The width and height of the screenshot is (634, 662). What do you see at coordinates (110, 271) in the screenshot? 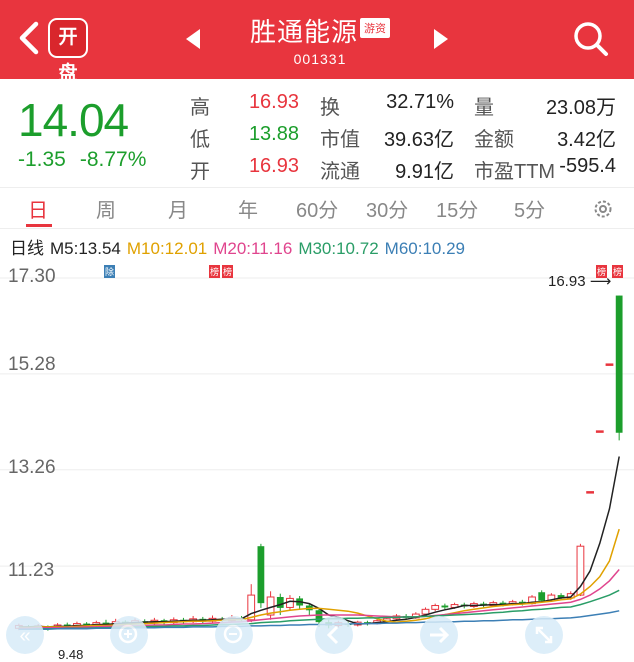
I see `marker-badge: 除` at bounding box center [110, 271].